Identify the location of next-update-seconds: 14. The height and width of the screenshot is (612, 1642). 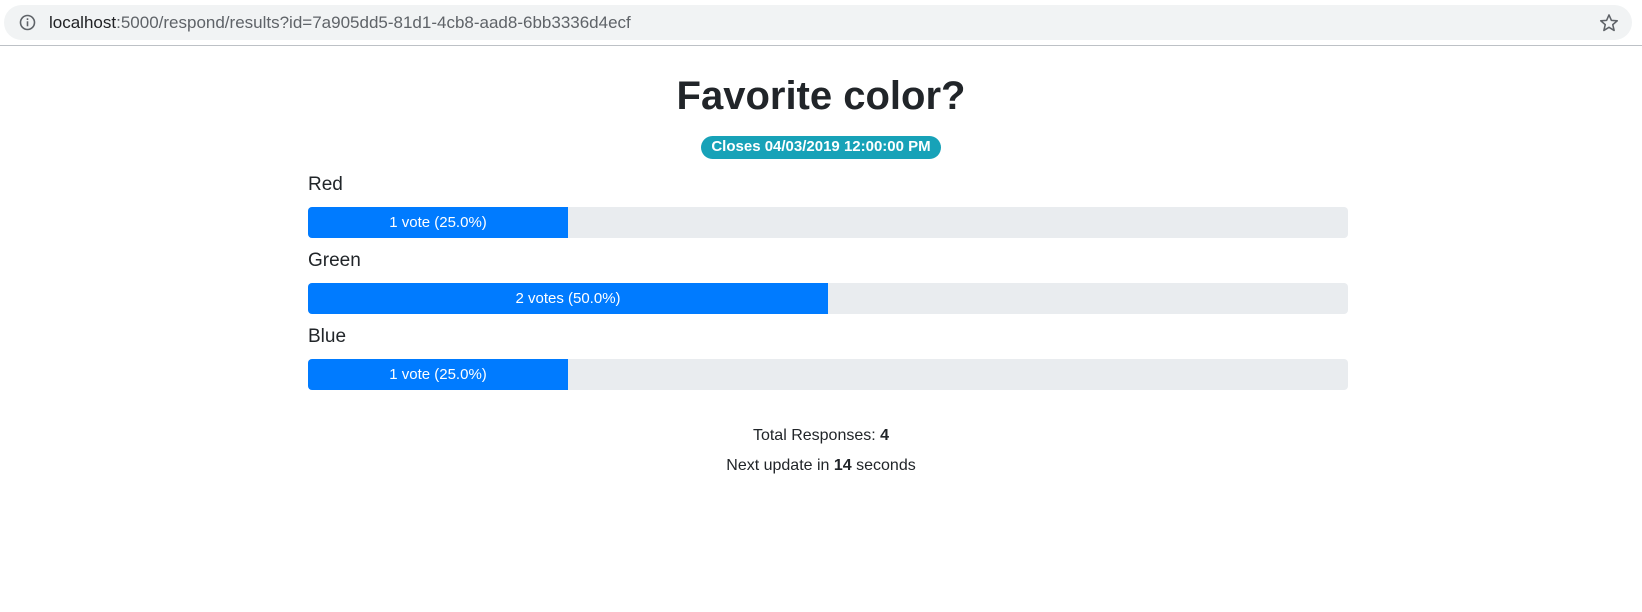
(842, 465).